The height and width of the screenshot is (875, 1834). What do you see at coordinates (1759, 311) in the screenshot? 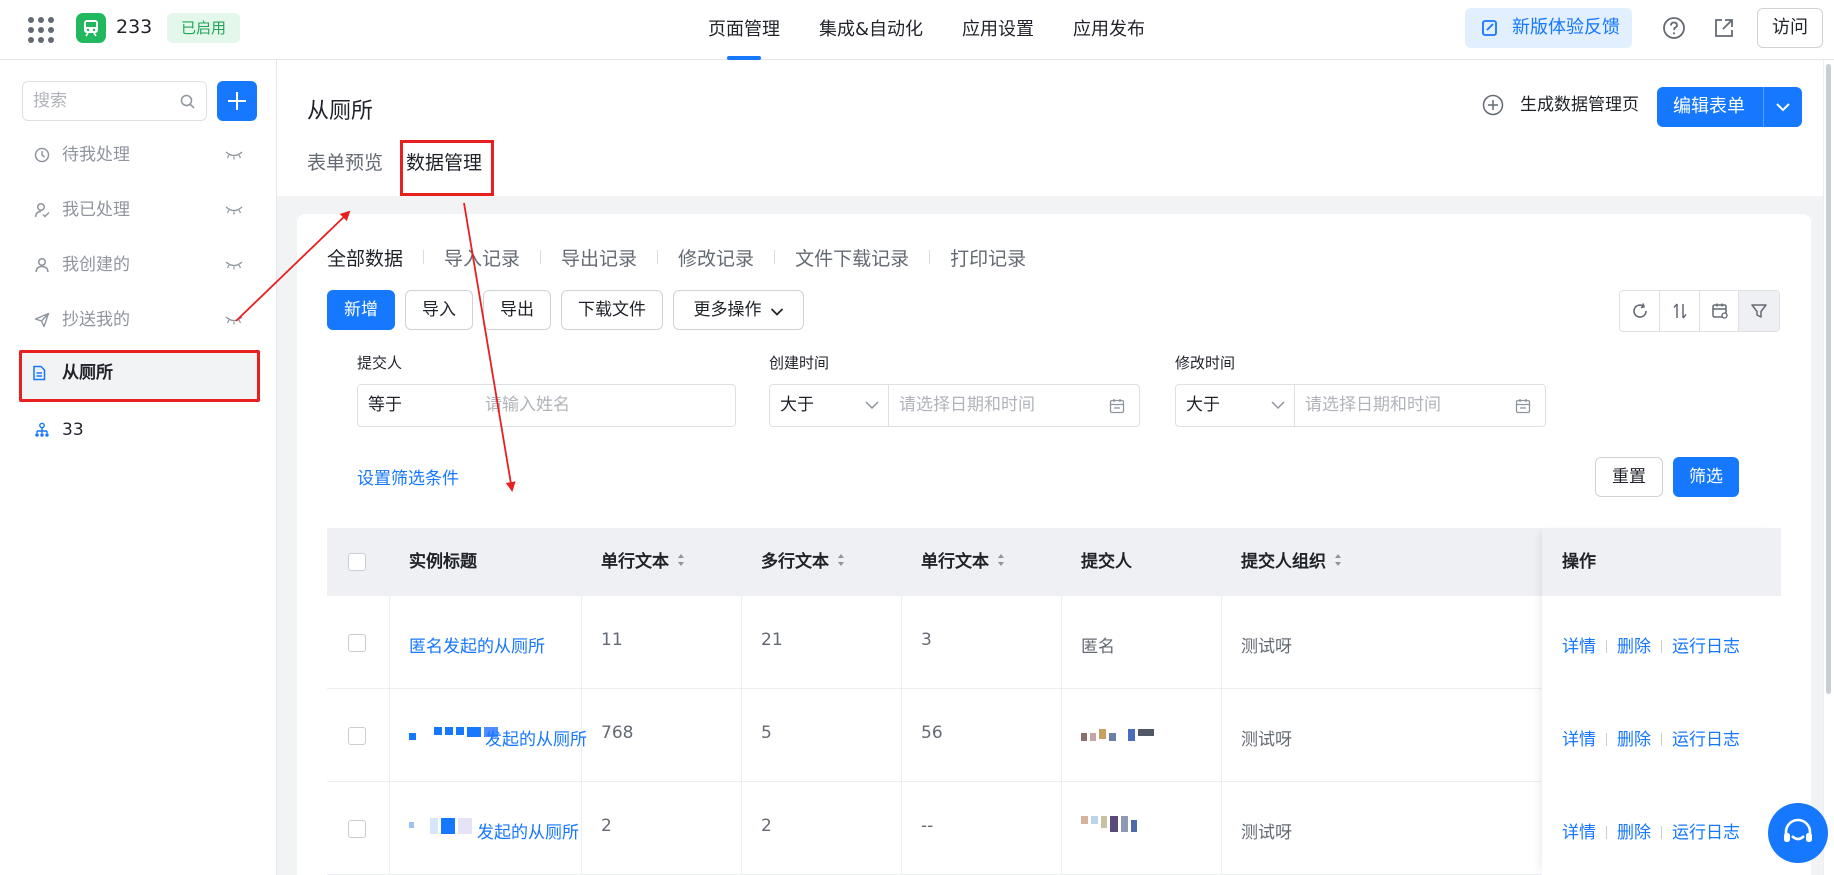
I see `filter-toggle-button` at bounding box center [1759, 311].